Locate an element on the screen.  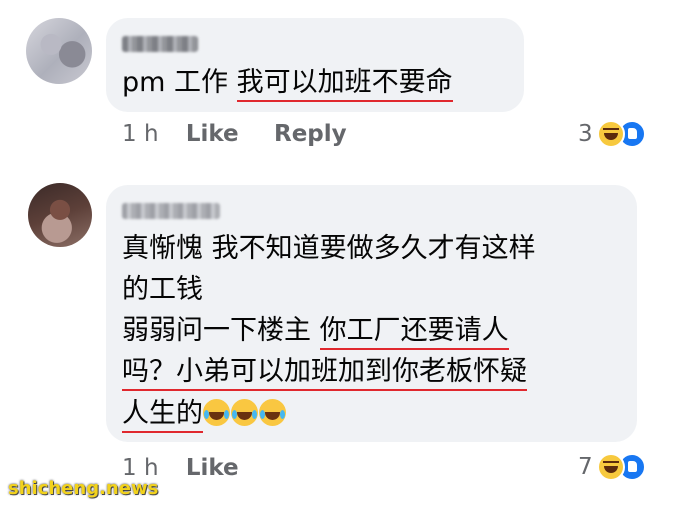
comment-text-highlight: 吗？小弟可以加班加到你老板怀疑 is located at coordinates (324, 373).